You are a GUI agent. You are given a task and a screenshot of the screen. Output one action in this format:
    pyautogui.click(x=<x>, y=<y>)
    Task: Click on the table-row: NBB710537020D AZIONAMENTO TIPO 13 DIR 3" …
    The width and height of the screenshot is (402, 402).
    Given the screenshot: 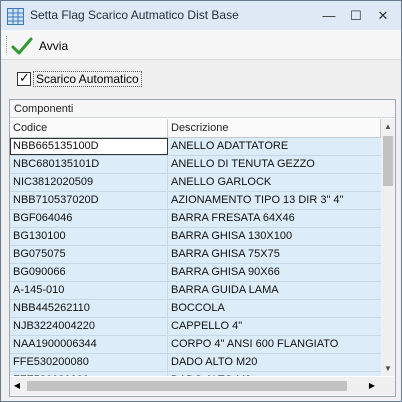 What is the action you would take?
    pyautogui.click(x=195, y=201)
    